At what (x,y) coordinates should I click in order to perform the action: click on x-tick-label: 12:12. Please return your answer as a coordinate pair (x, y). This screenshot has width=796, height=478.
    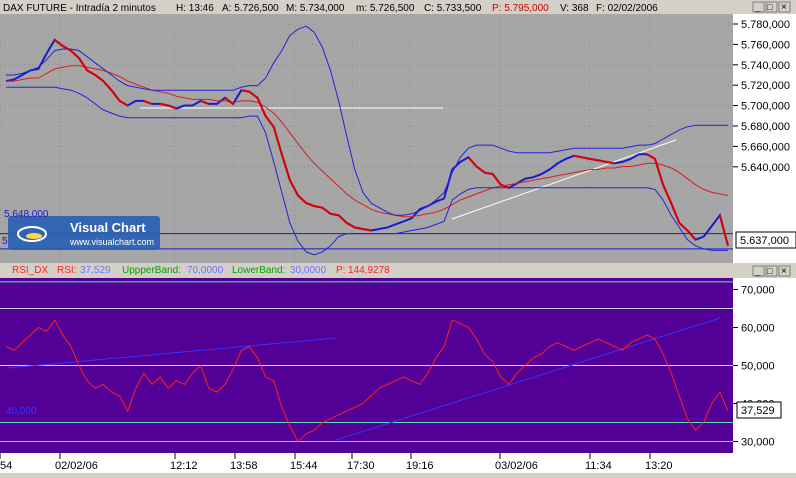
    Looking at the image, I should click on (184, 466).